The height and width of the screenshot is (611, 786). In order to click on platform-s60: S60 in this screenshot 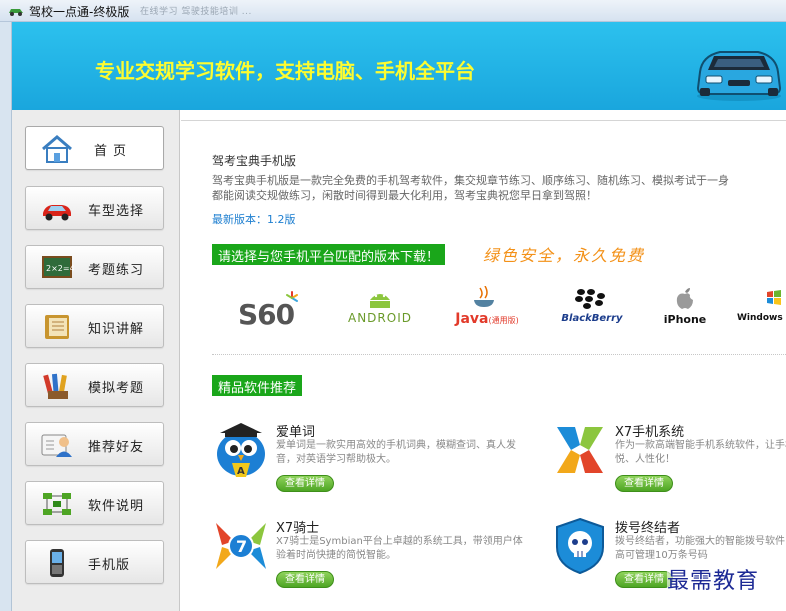, I will do `click(271, 311)`.